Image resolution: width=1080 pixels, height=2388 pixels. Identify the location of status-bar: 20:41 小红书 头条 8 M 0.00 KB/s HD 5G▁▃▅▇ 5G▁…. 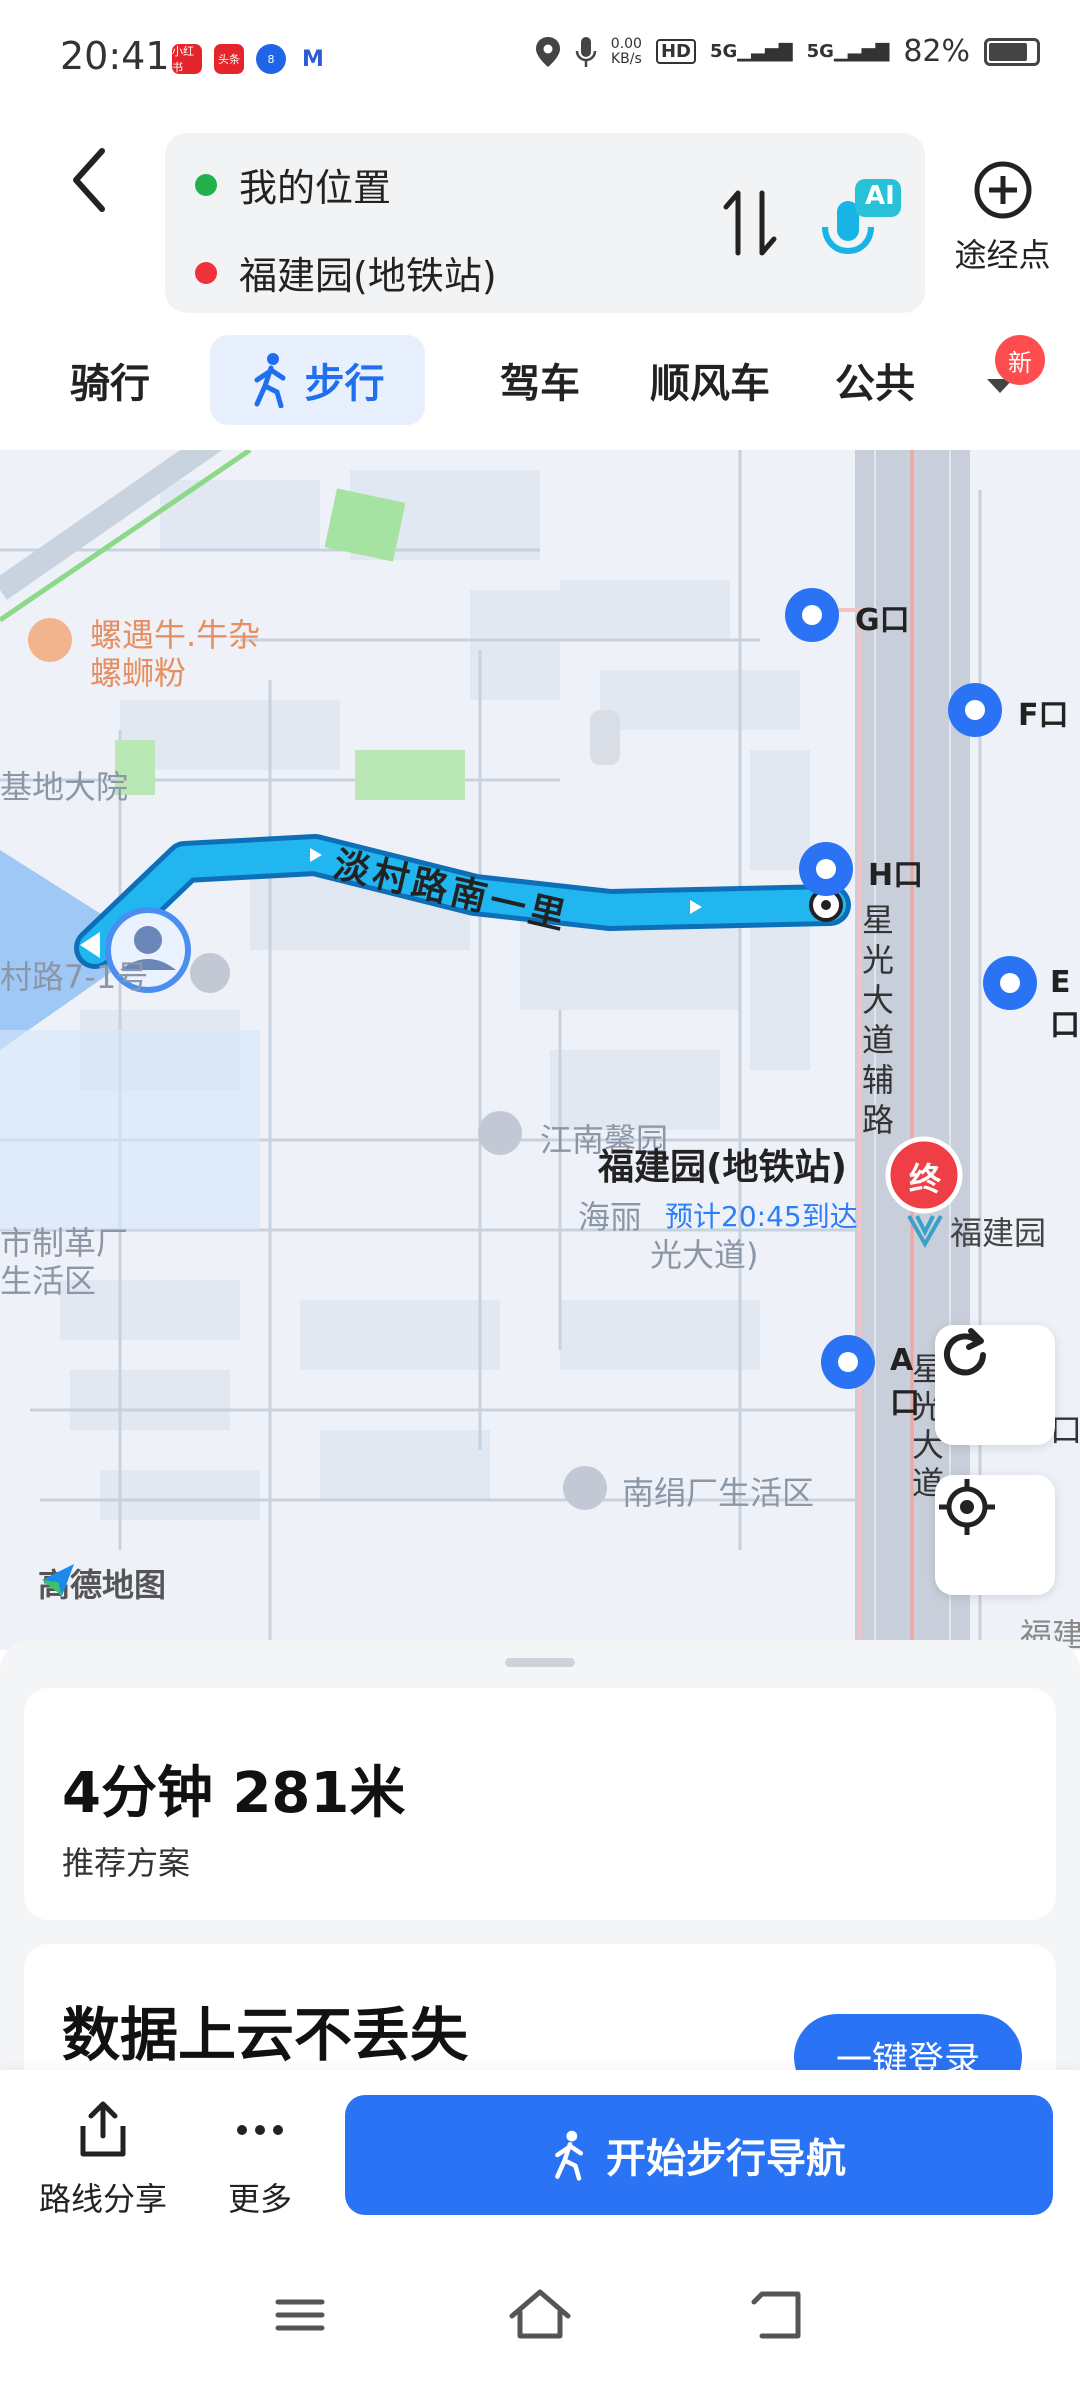
(540, 60).